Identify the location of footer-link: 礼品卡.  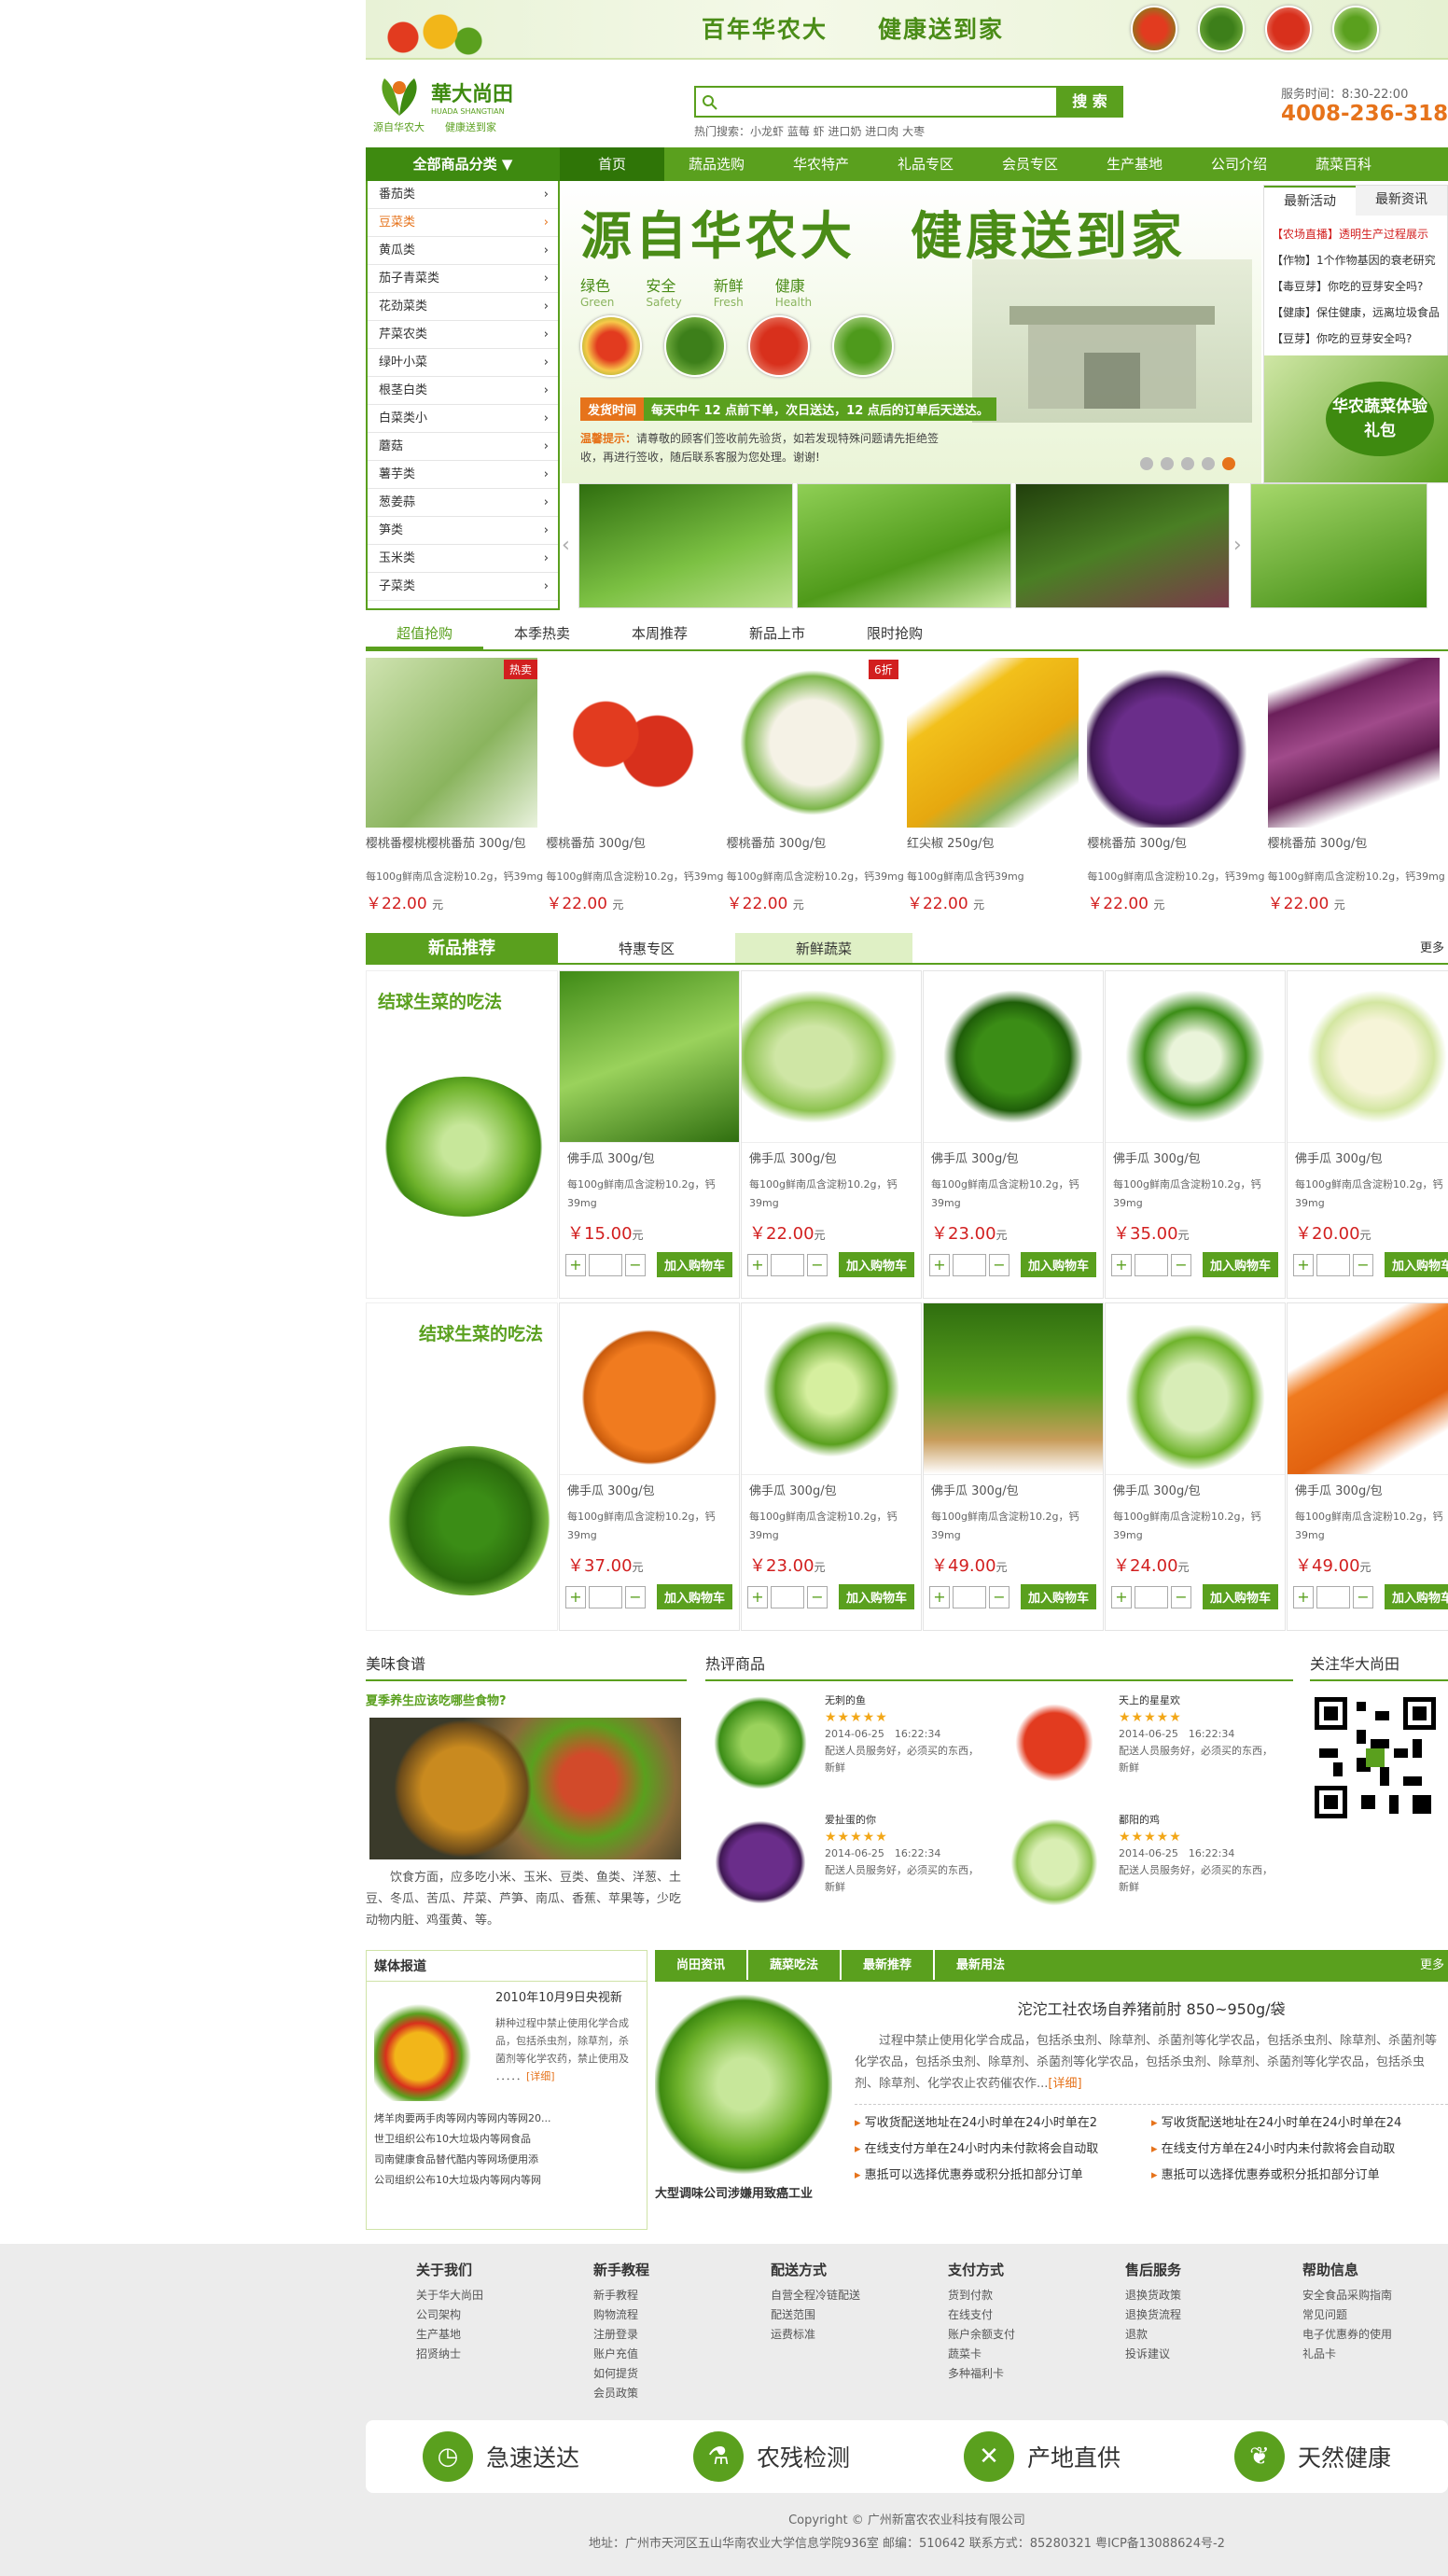
(1375, 2354).